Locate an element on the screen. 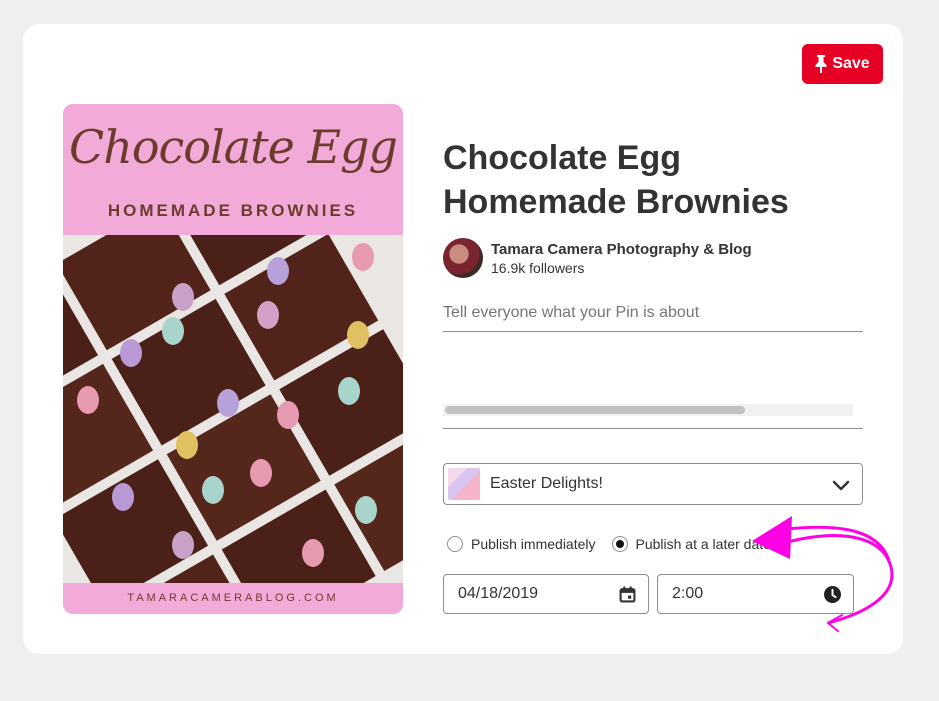  scrollbar-thumb is located at coordinates (595, 410).